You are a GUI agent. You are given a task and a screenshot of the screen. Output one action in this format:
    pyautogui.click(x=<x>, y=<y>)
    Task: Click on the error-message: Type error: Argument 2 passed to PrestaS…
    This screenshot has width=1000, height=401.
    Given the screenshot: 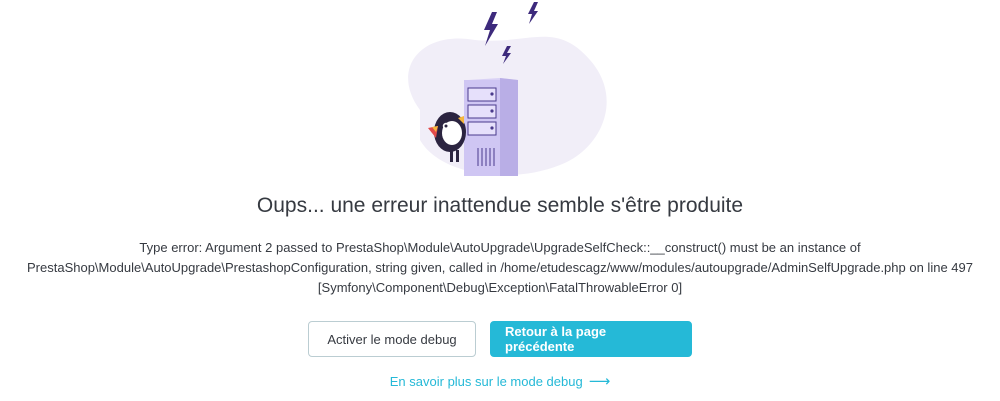 What is the action you would take?
    pyautogui.click(x=500, y=268)
    